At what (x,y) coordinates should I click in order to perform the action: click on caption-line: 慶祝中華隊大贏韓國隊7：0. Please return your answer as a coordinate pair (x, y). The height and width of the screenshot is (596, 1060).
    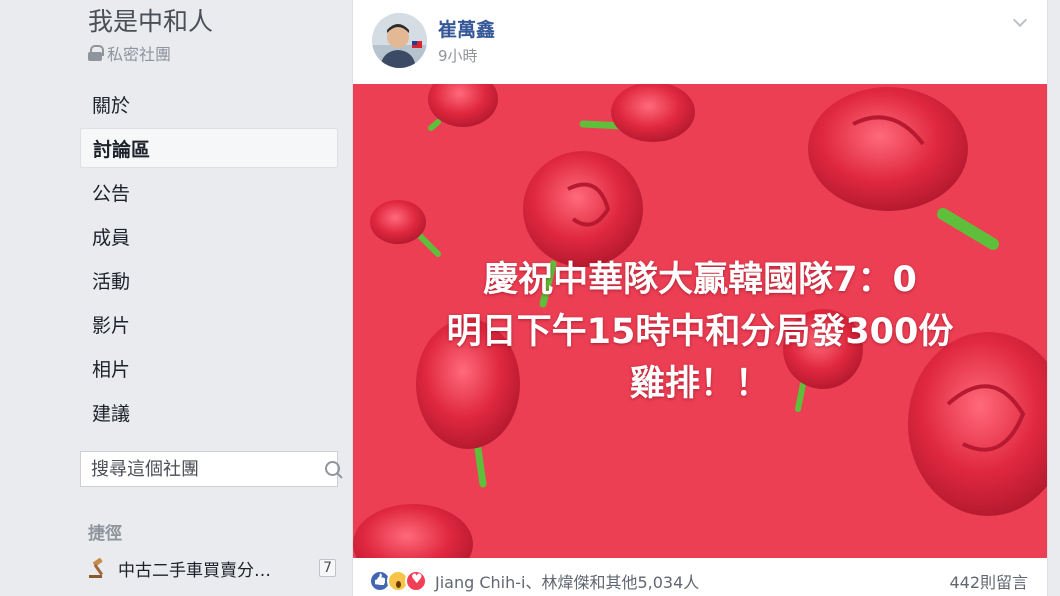
    Looking at the image, I should click on (700, 280).